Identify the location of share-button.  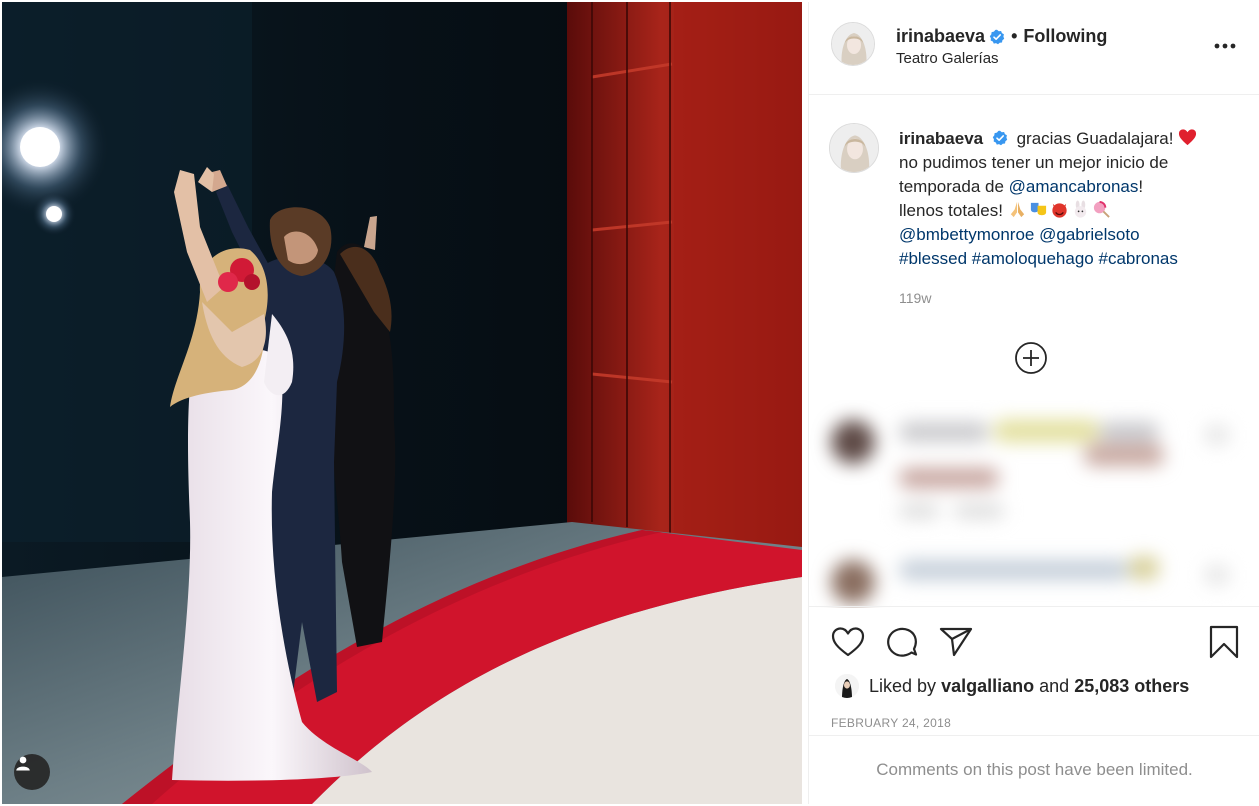
(956, 642).